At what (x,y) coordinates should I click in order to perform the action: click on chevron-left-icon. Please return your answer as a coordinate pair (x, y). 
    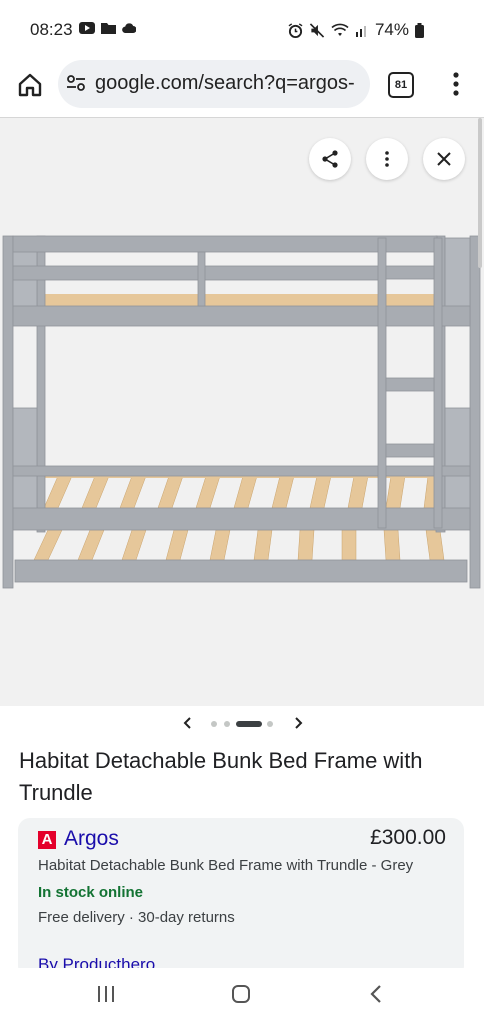
    Looking at the image, I should click on (188, 723).